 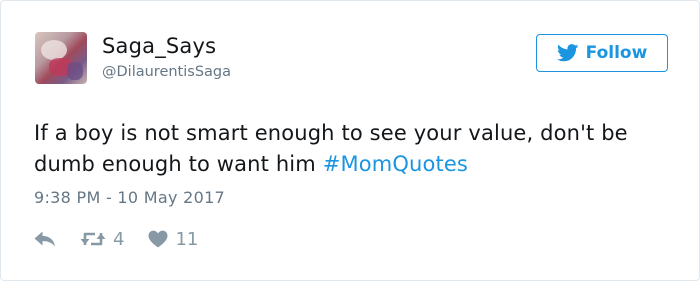 I want to click on tweet-actions: 4 11, so click(x=116, y=239).